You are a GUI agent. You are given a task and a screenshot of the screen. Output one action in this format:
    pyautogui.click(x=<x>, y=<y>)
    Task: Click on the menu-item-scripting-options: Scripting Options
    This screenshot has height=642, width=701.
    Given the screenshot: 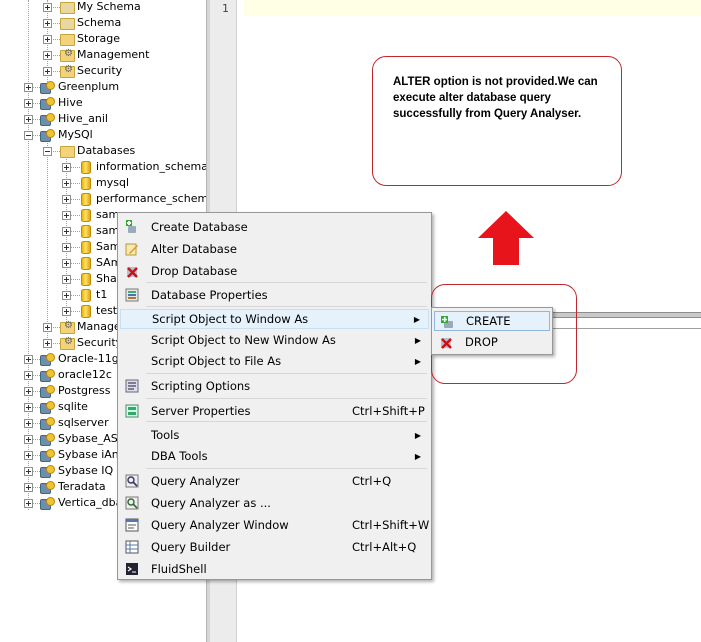 What is the action you would take?
    pyautogui.click(x=274, y=386)
    